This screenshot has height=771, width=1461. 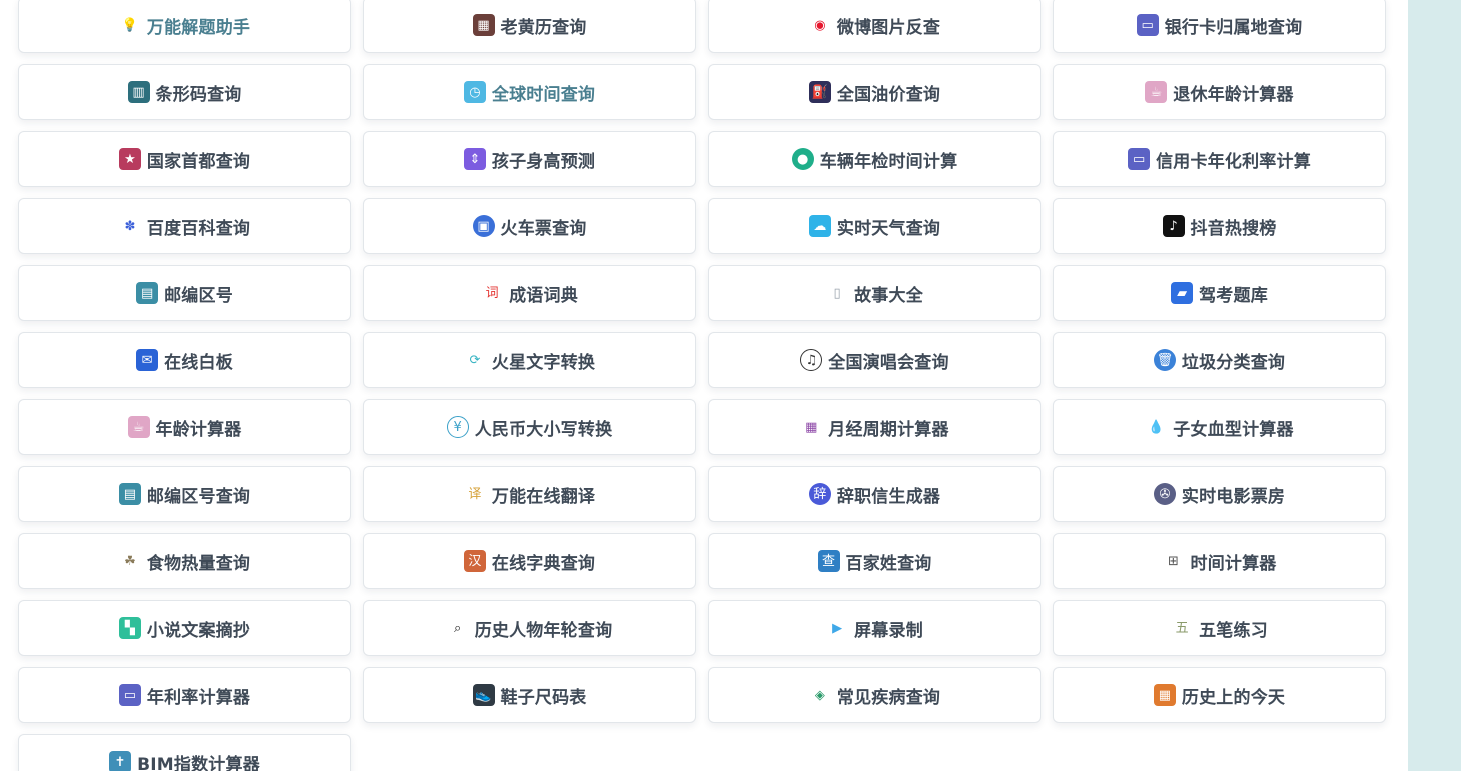 I want to click on fuel-pump-icon: ⛽, so click(x=819, y=92).